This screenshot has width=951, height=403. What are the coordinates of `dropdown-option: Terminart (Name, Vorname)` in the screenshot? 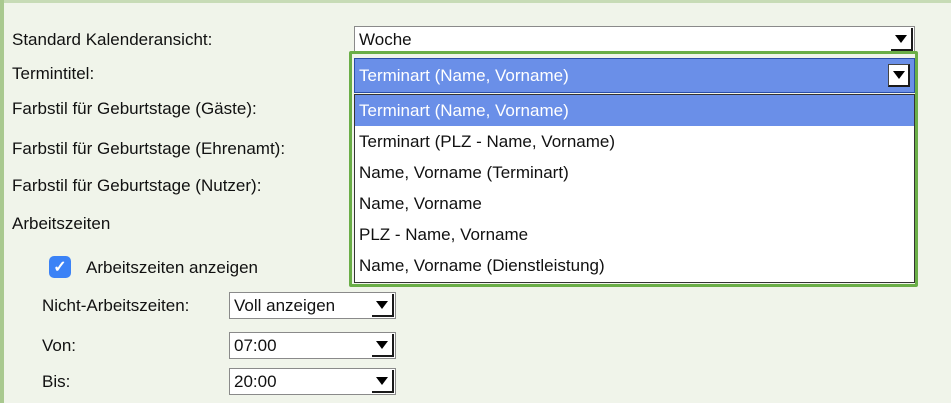 It's located at (634, 110).